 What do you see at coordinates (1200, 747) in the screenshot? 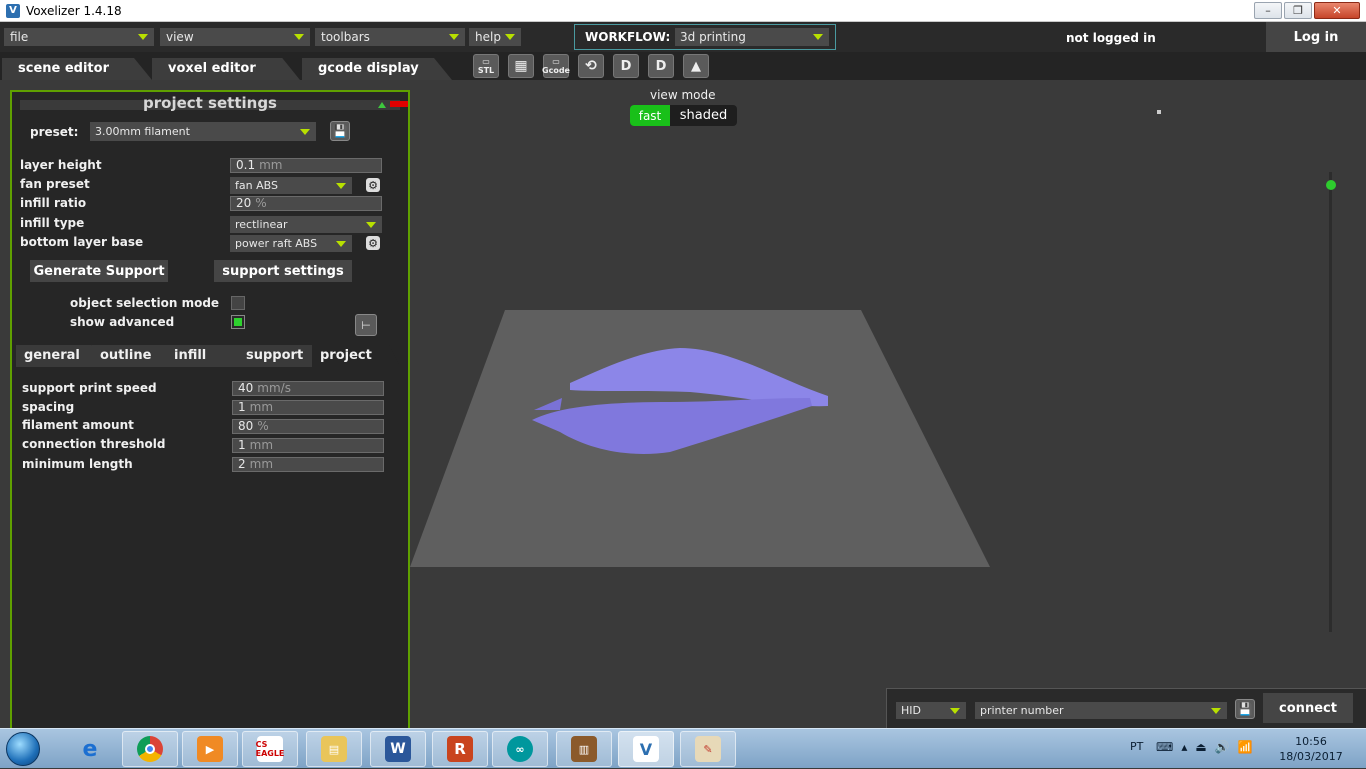
I see `usb-icon: ⏏` at bounding box center [1200, 747].